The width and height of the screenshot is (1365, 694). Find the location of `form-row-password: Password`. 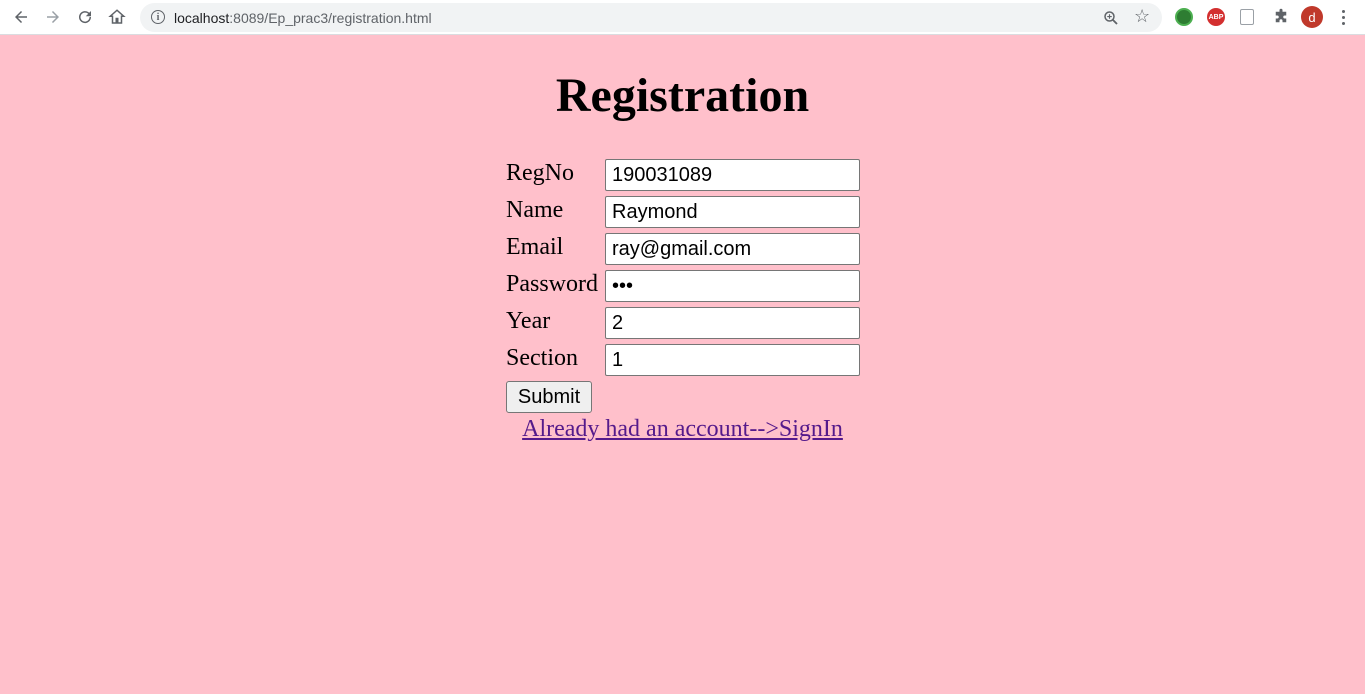

form-row-password: Password is located at coordinates (686, 288).